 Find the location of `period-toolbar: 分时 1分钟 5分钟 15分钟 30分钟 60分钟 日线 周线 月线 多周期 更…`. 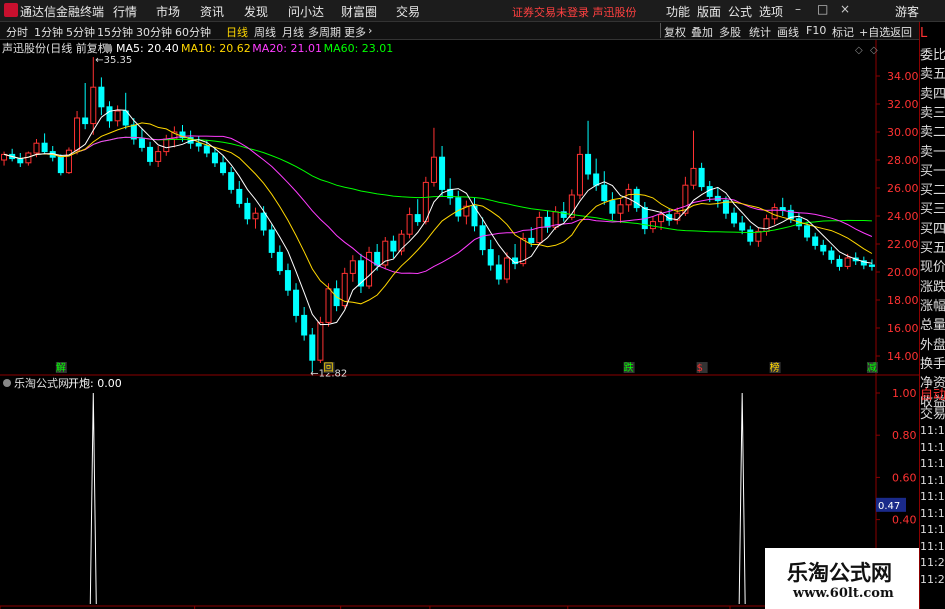

period-toolbar: 分时 1分钟 5分钟 15分钟 30分钟 60分钟 日线 周线 月线 多周期 更… is located at coordinates (472, 31).